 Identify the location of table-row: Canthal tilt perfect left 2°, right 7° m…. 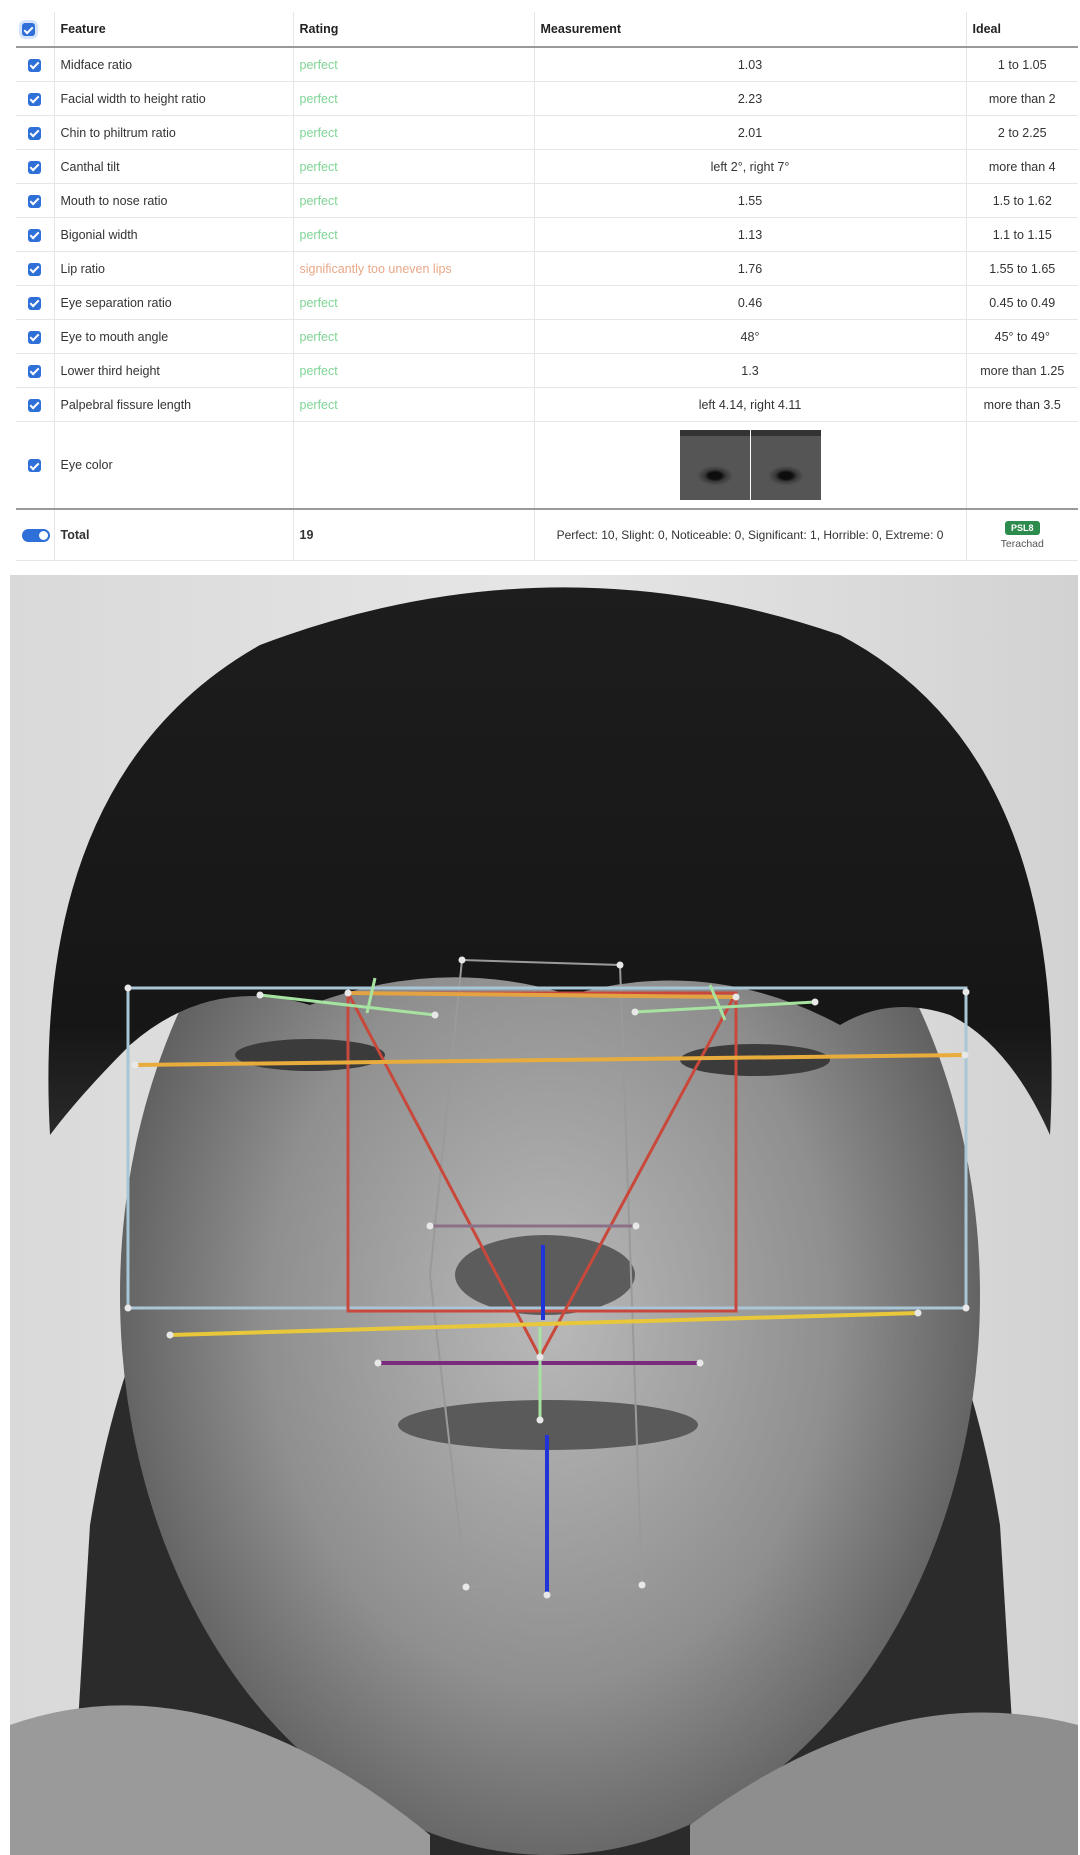
(547, 166).